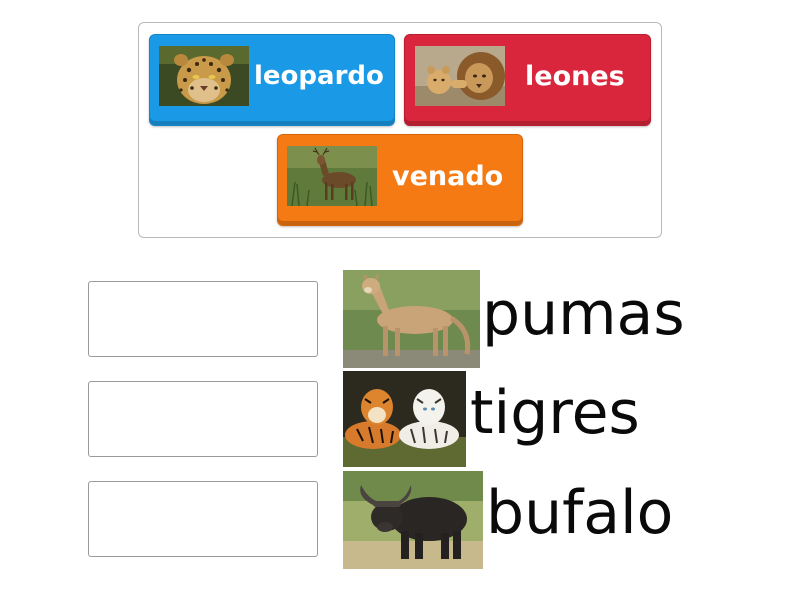 The width and height of the screenshot is (800, 600). Describe the element at coordinates (413, 520) in the screenshot. I see `buffalo-photo` at that location.